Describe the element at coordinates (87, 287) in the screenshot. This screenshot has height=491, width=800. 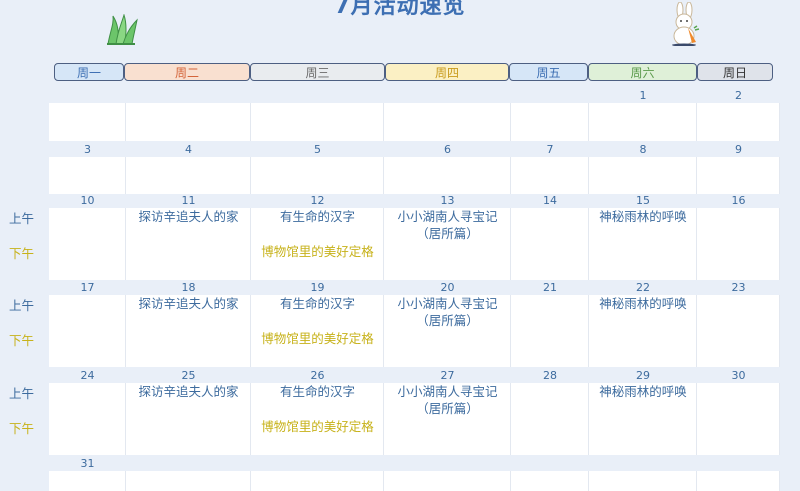
I see `date-number: 17` at that location.